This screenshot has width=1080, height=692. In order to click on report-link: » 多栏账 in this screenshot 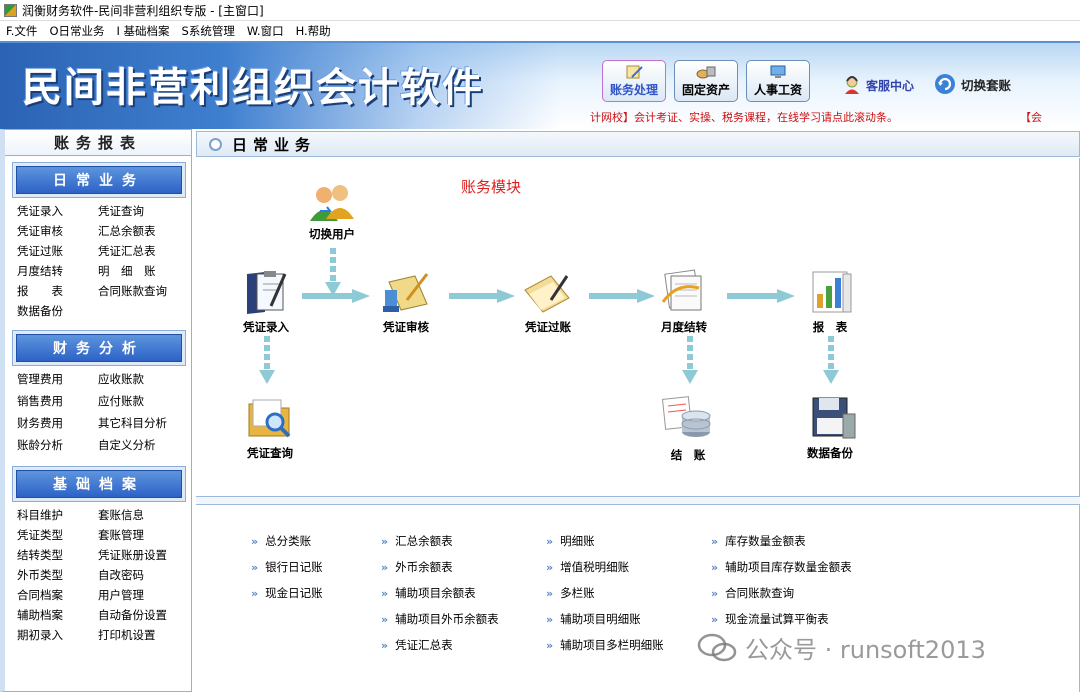, I will do `click(570, 593)`.